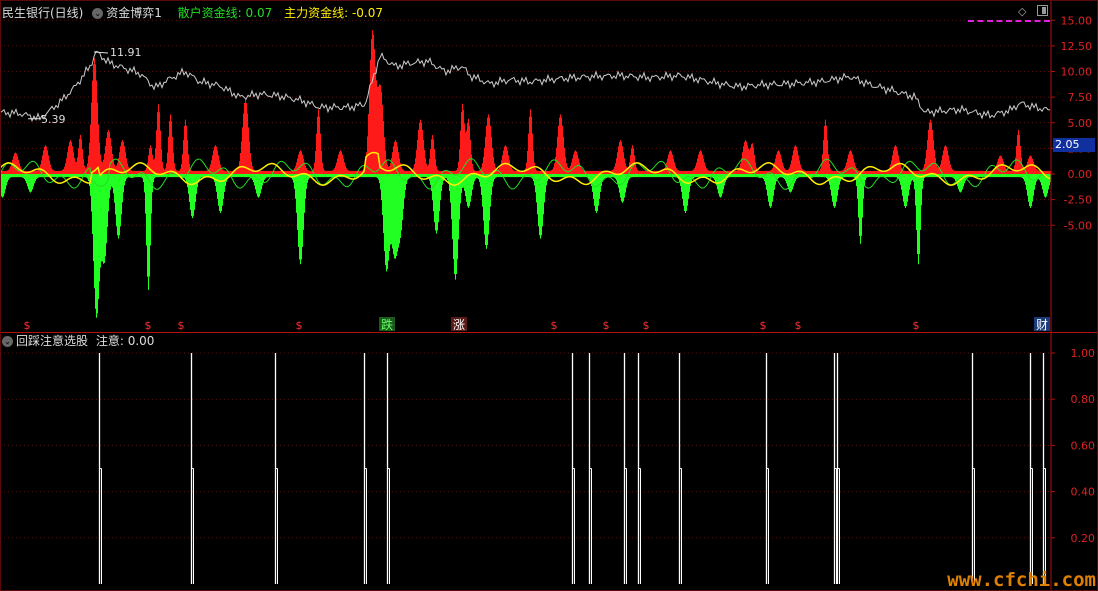 Image resolution: width=1098 pixels, height=591 pixels. Describe the element at coordinates (1083, 538) in the screenshot. I see `bottom-tick-label: 0.20` at that location.